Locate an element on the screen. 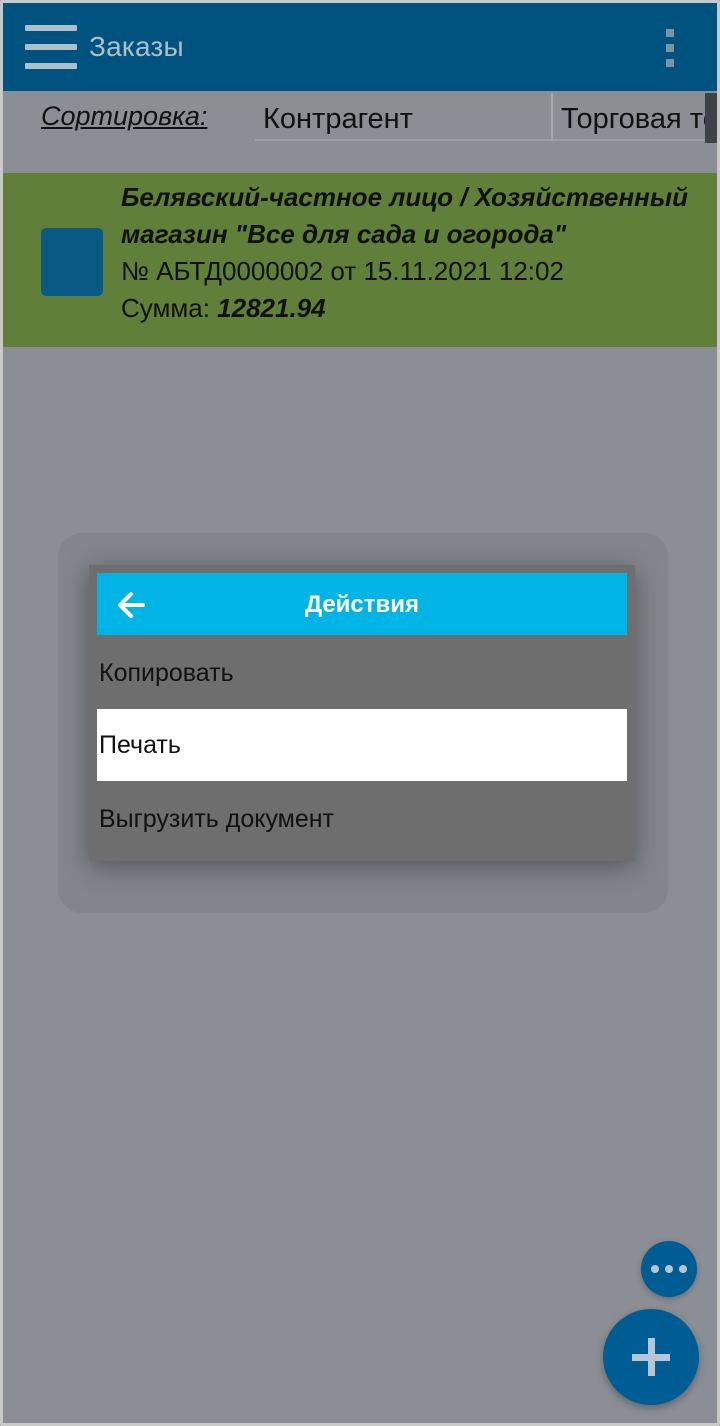 This screenshot has width=720, height=1426. sort-column-counterparty: Контрагент is located at coordinates (403, 117).